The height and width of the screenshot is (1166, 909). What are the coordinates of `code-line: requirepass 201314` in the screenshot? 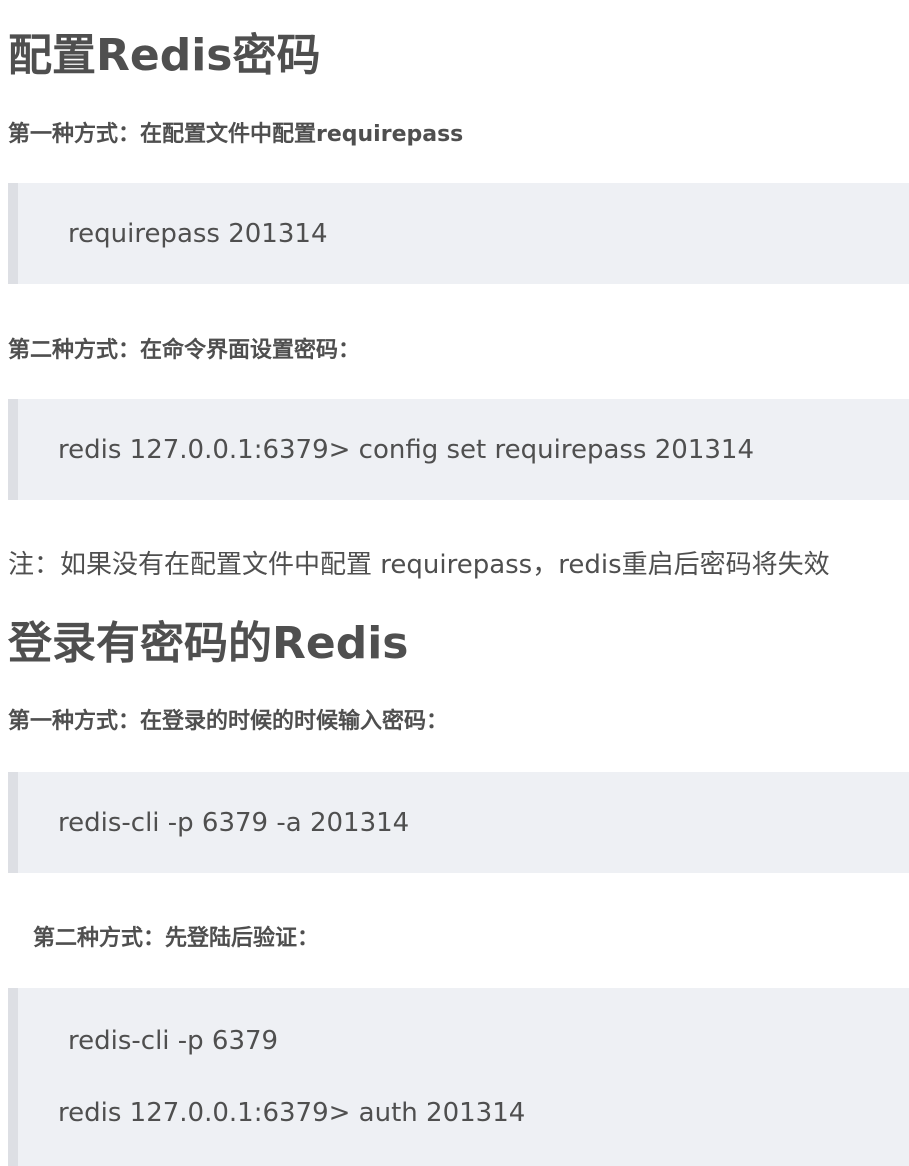 It's located at (198, 234).